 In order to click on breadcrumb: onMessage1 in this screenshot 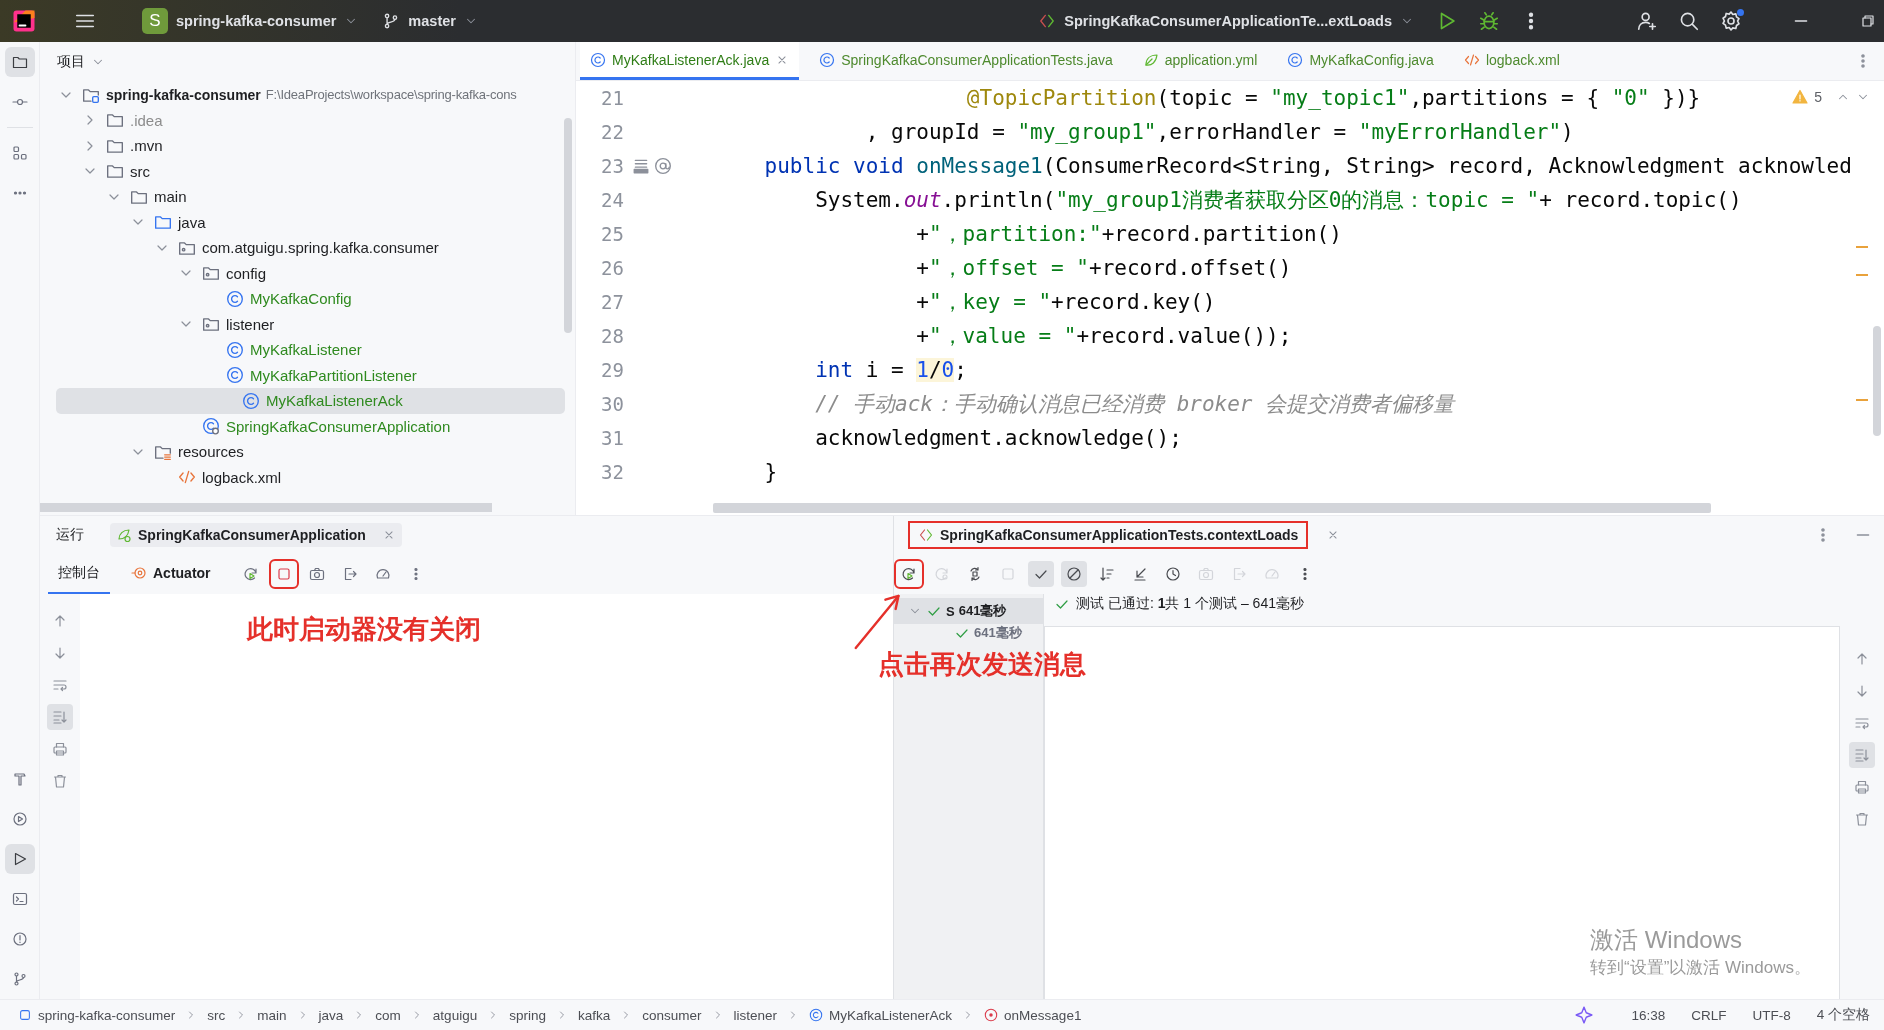, I will do `click(1033, 1015)`.